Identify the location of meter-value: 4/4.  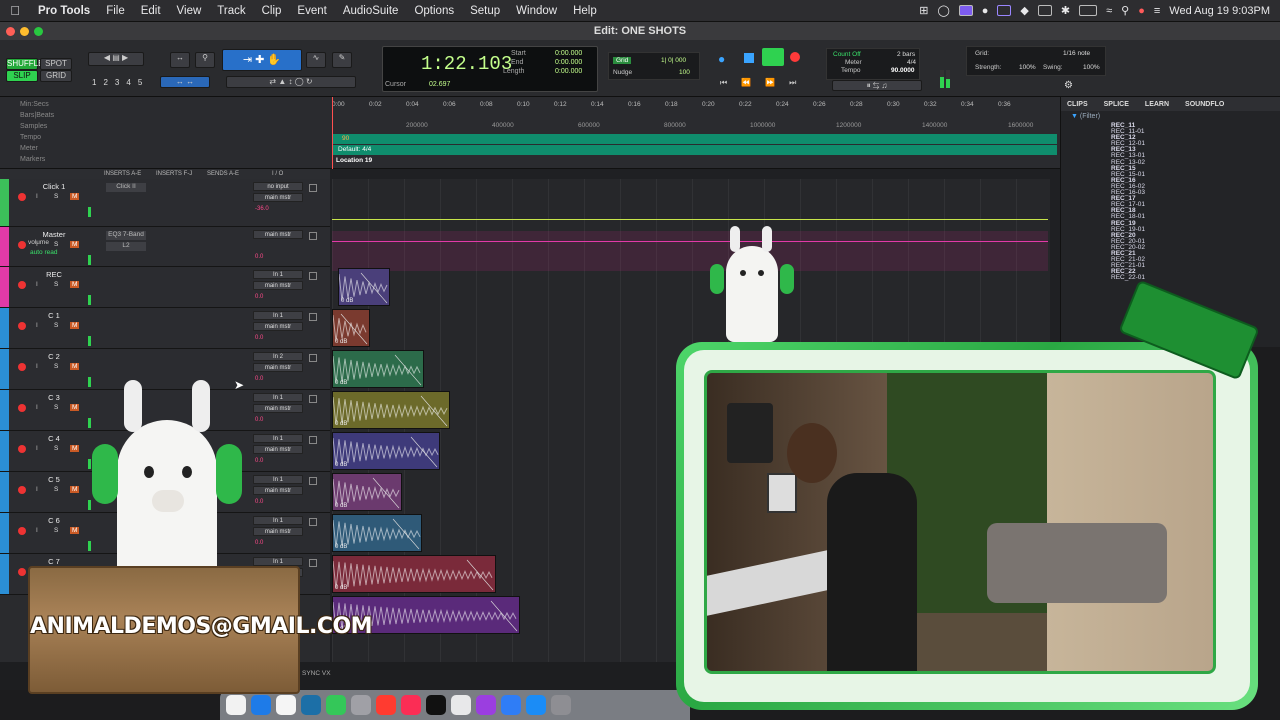
(911, 62).